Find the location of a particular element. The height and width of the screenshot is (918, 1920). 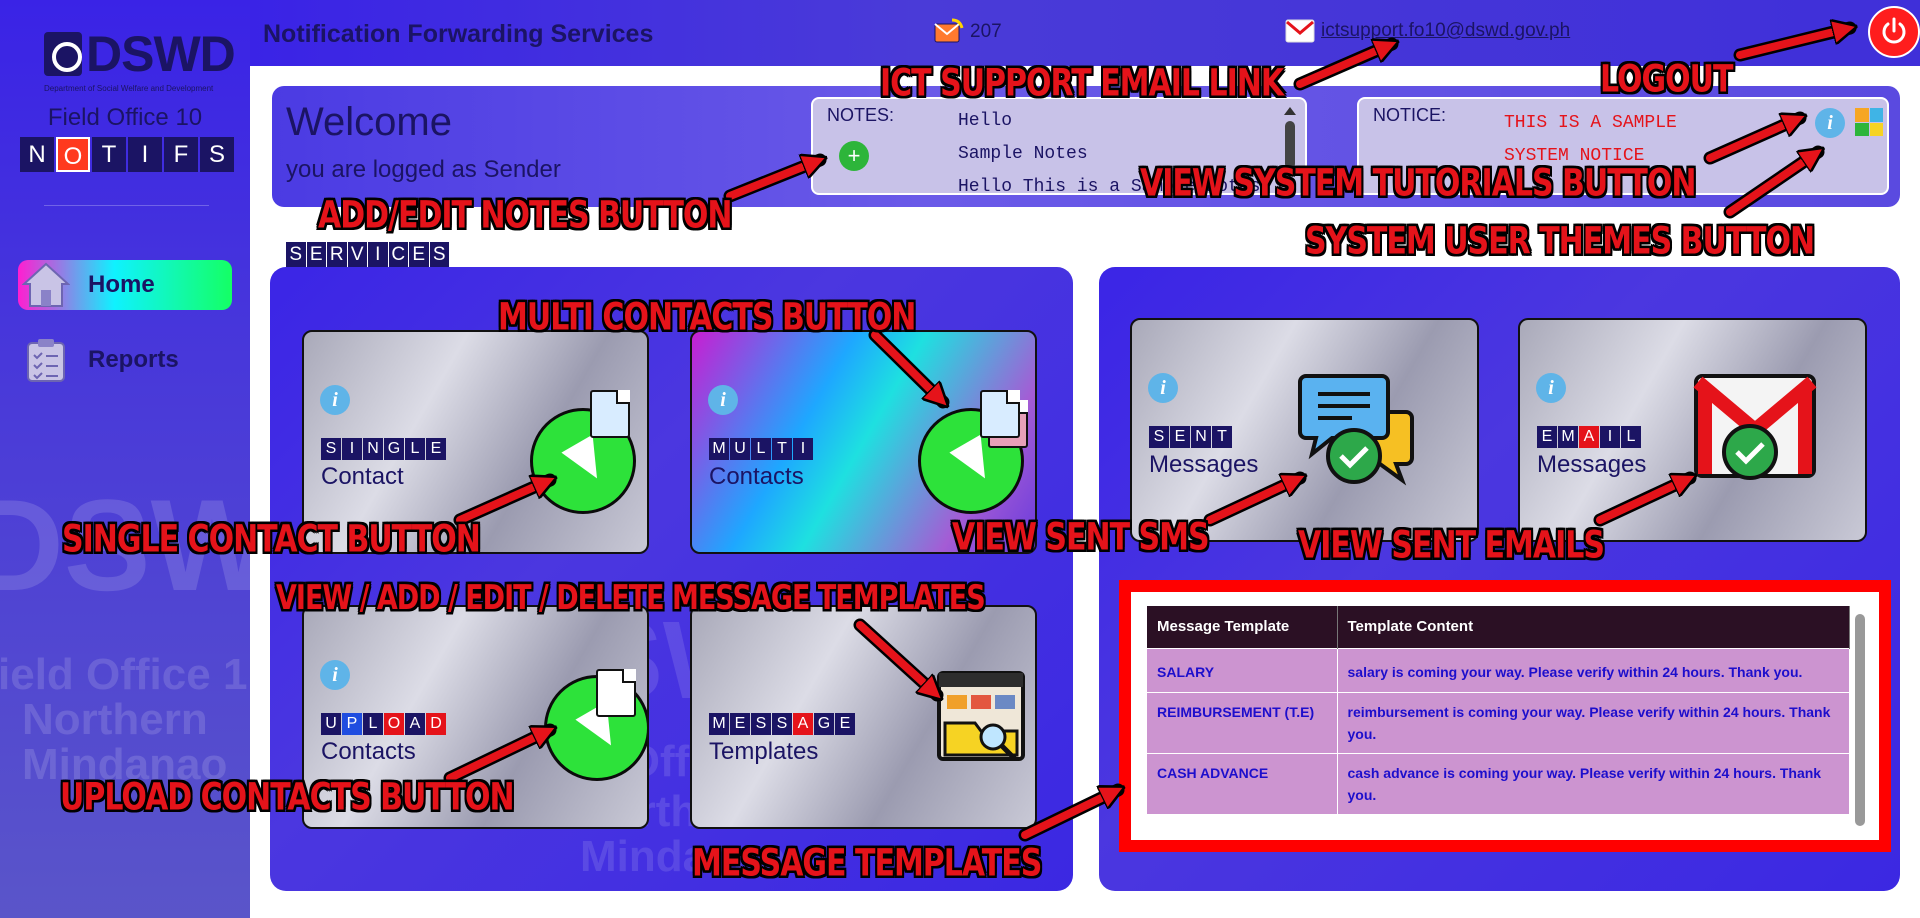

services-letter: C is located at coordinates (398, 255).